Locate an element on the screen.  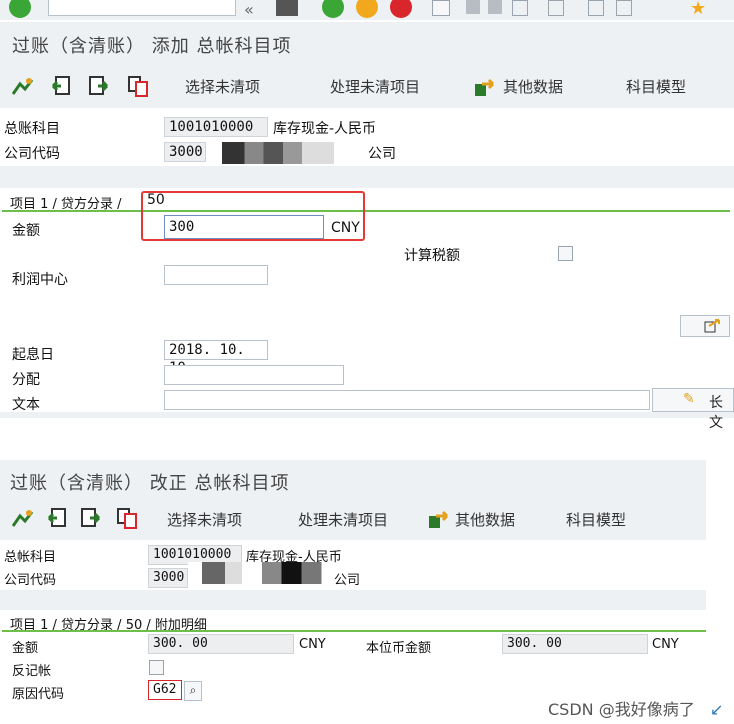
reversal-label: 反记帐 is located at coordinates (32, 671).